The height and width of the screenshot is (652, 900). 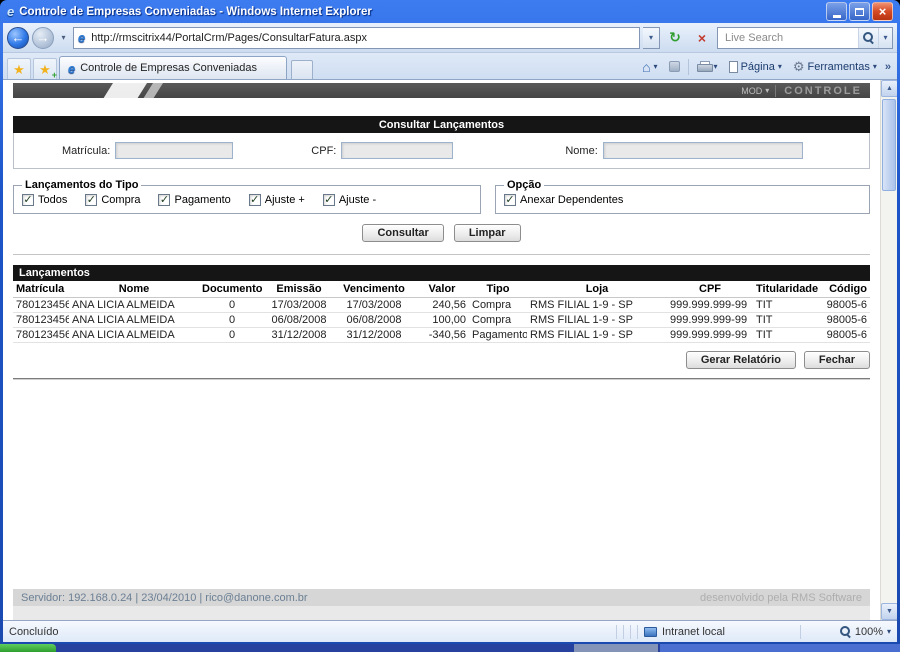 What do you see at coordinates (836, 360) in the screenshot?
I see `fechar-button: Fechar` at bounding box center [836, 360].